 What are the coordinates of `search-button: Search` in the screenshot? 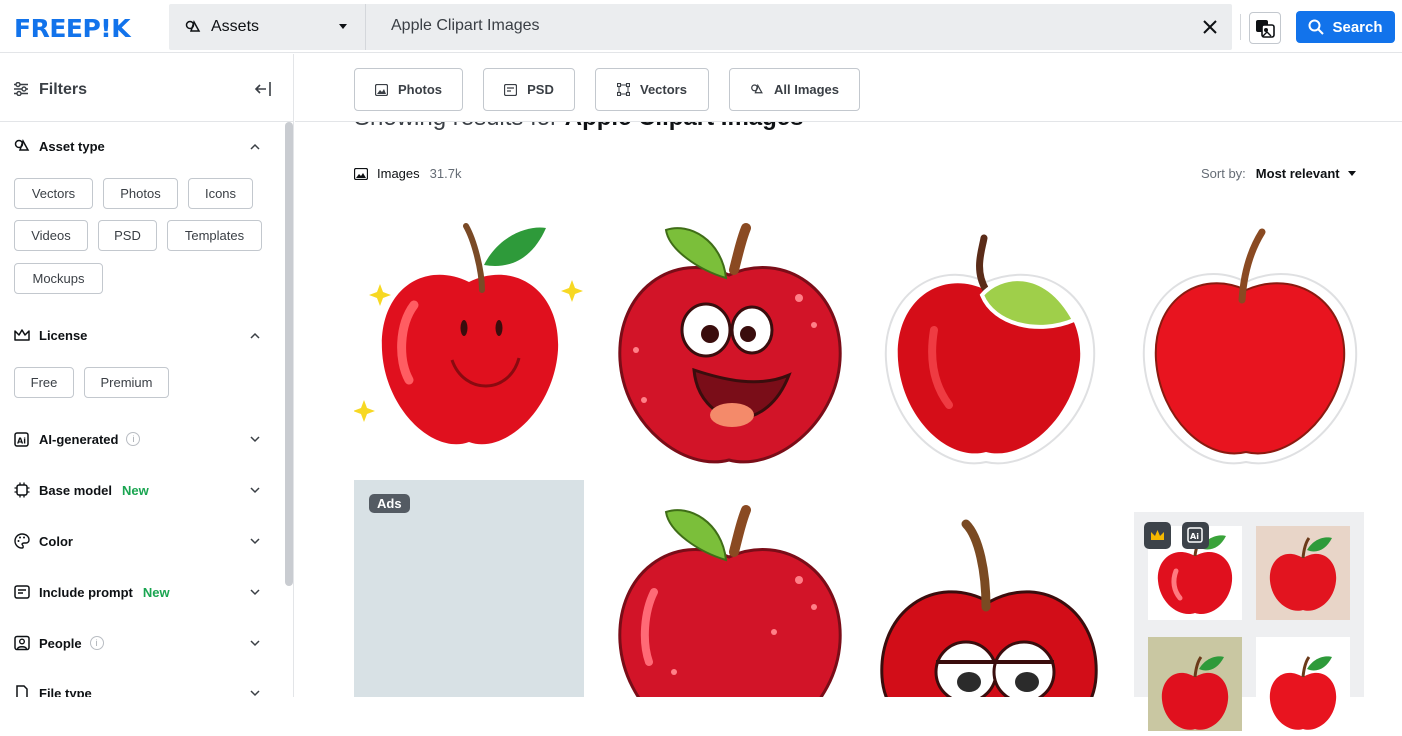 It's located at (1345, 27).